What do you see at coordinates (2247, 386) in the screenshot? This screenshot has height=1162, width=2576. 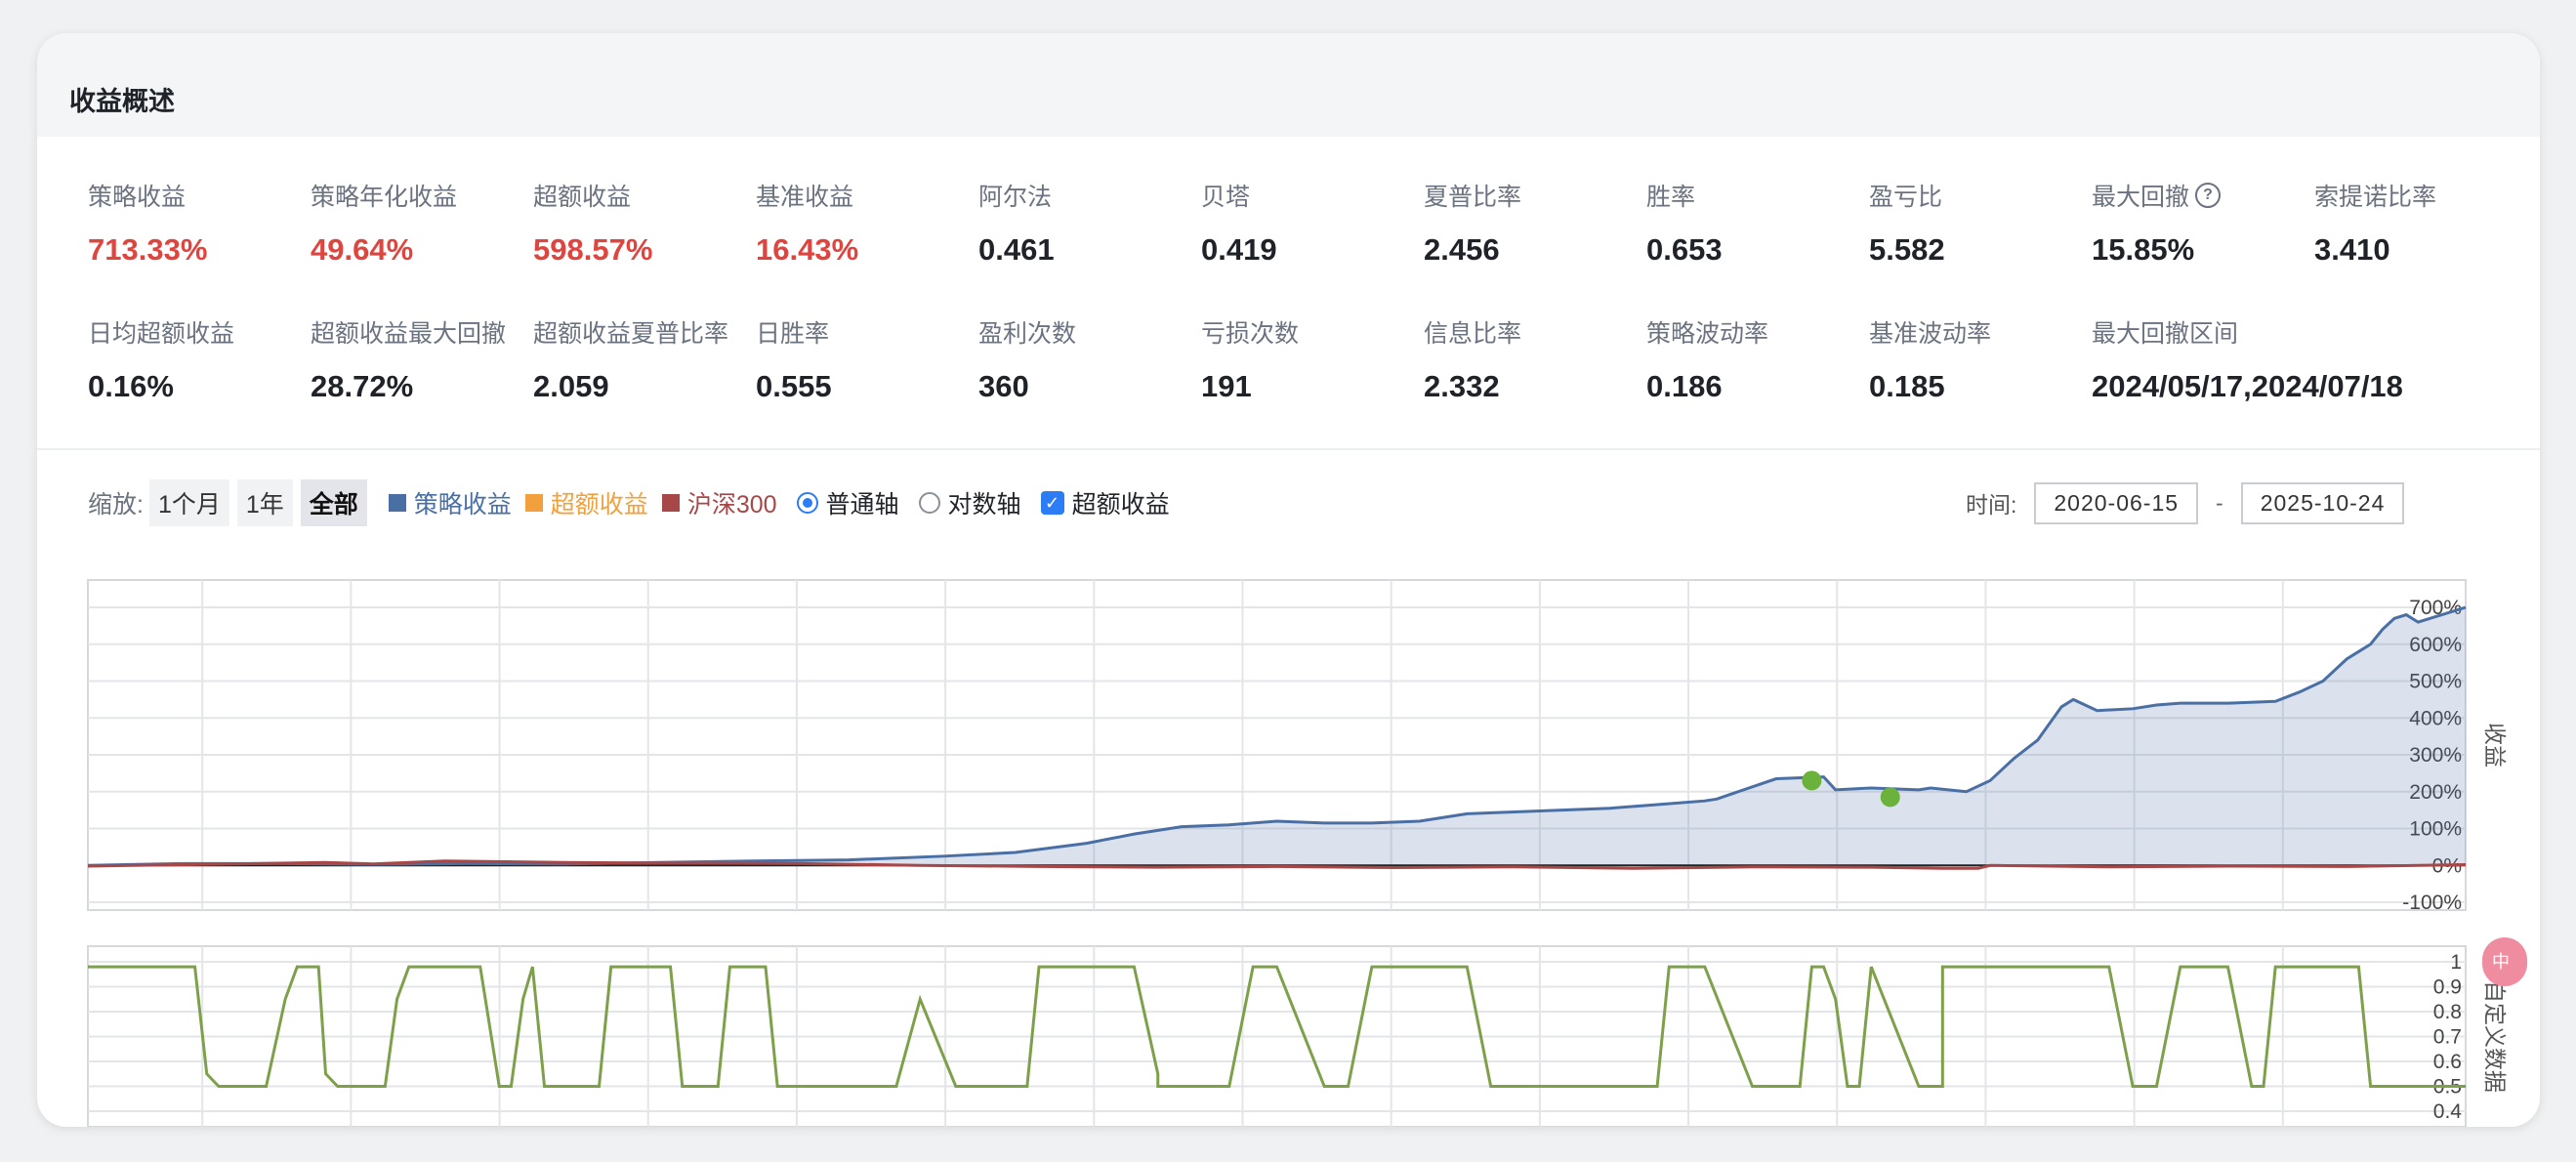 I see `metric-value: 2024/05/17,2024/07/18` at bounding box center [2247, 386].